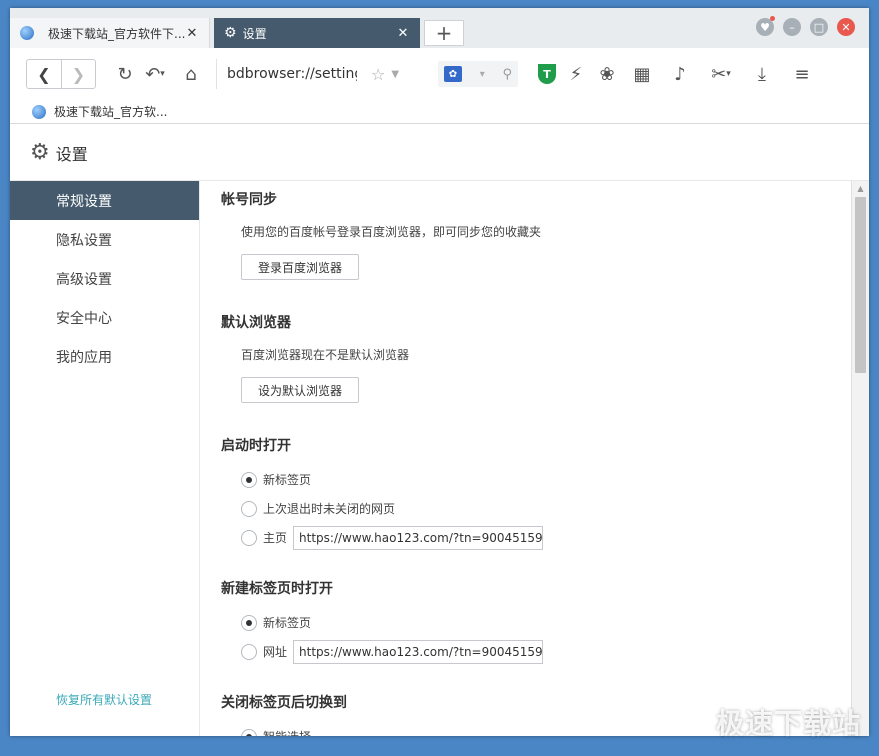 The height and width of the screenshot is (756, 879). What do you see at coordinates (249, 200) in the screenshot?
I see `account-sync-title: 帐号同步` at bounding box center [249, 200].